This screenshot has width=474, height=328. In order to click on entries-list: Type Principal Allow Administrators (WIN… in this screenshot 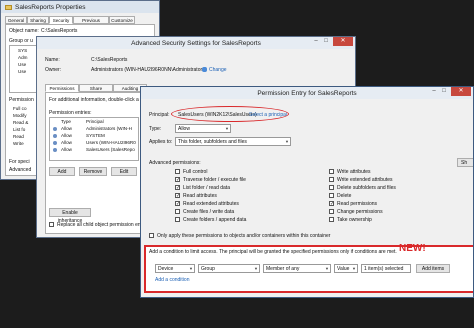, I will do `click(94, 139)`.